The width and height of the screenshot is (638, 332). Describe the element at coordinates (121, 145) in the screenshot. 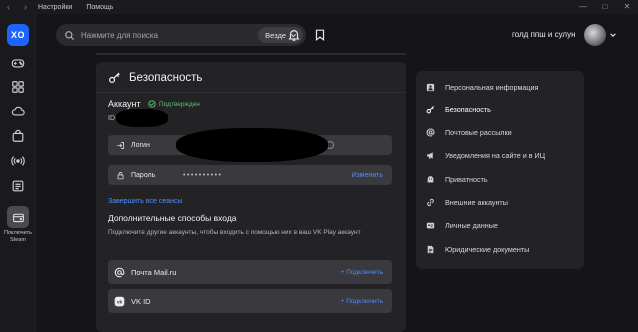

I see `login-icon` at that location.